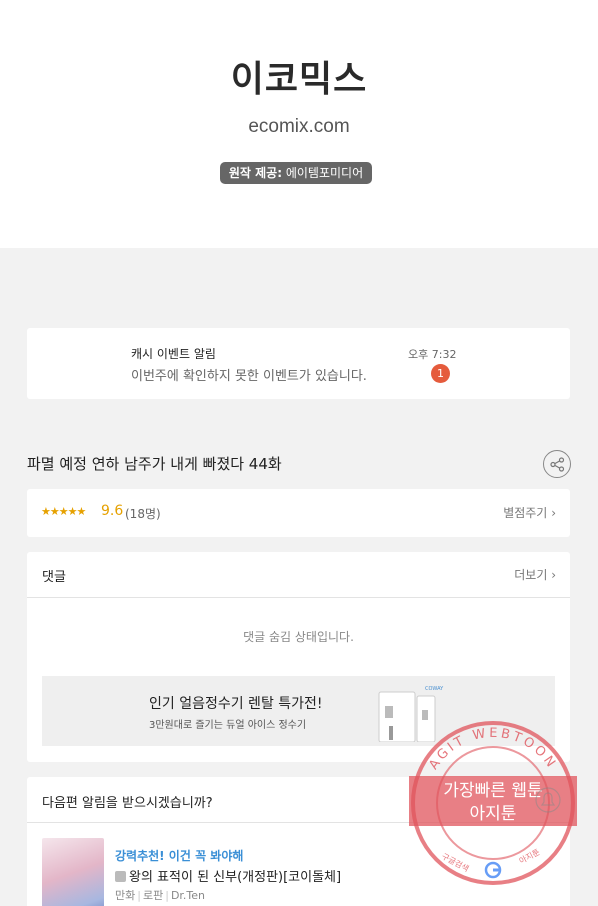  Describe the element at coordinates (120, 876) in the screenshot. I see `book-icon` at that location.